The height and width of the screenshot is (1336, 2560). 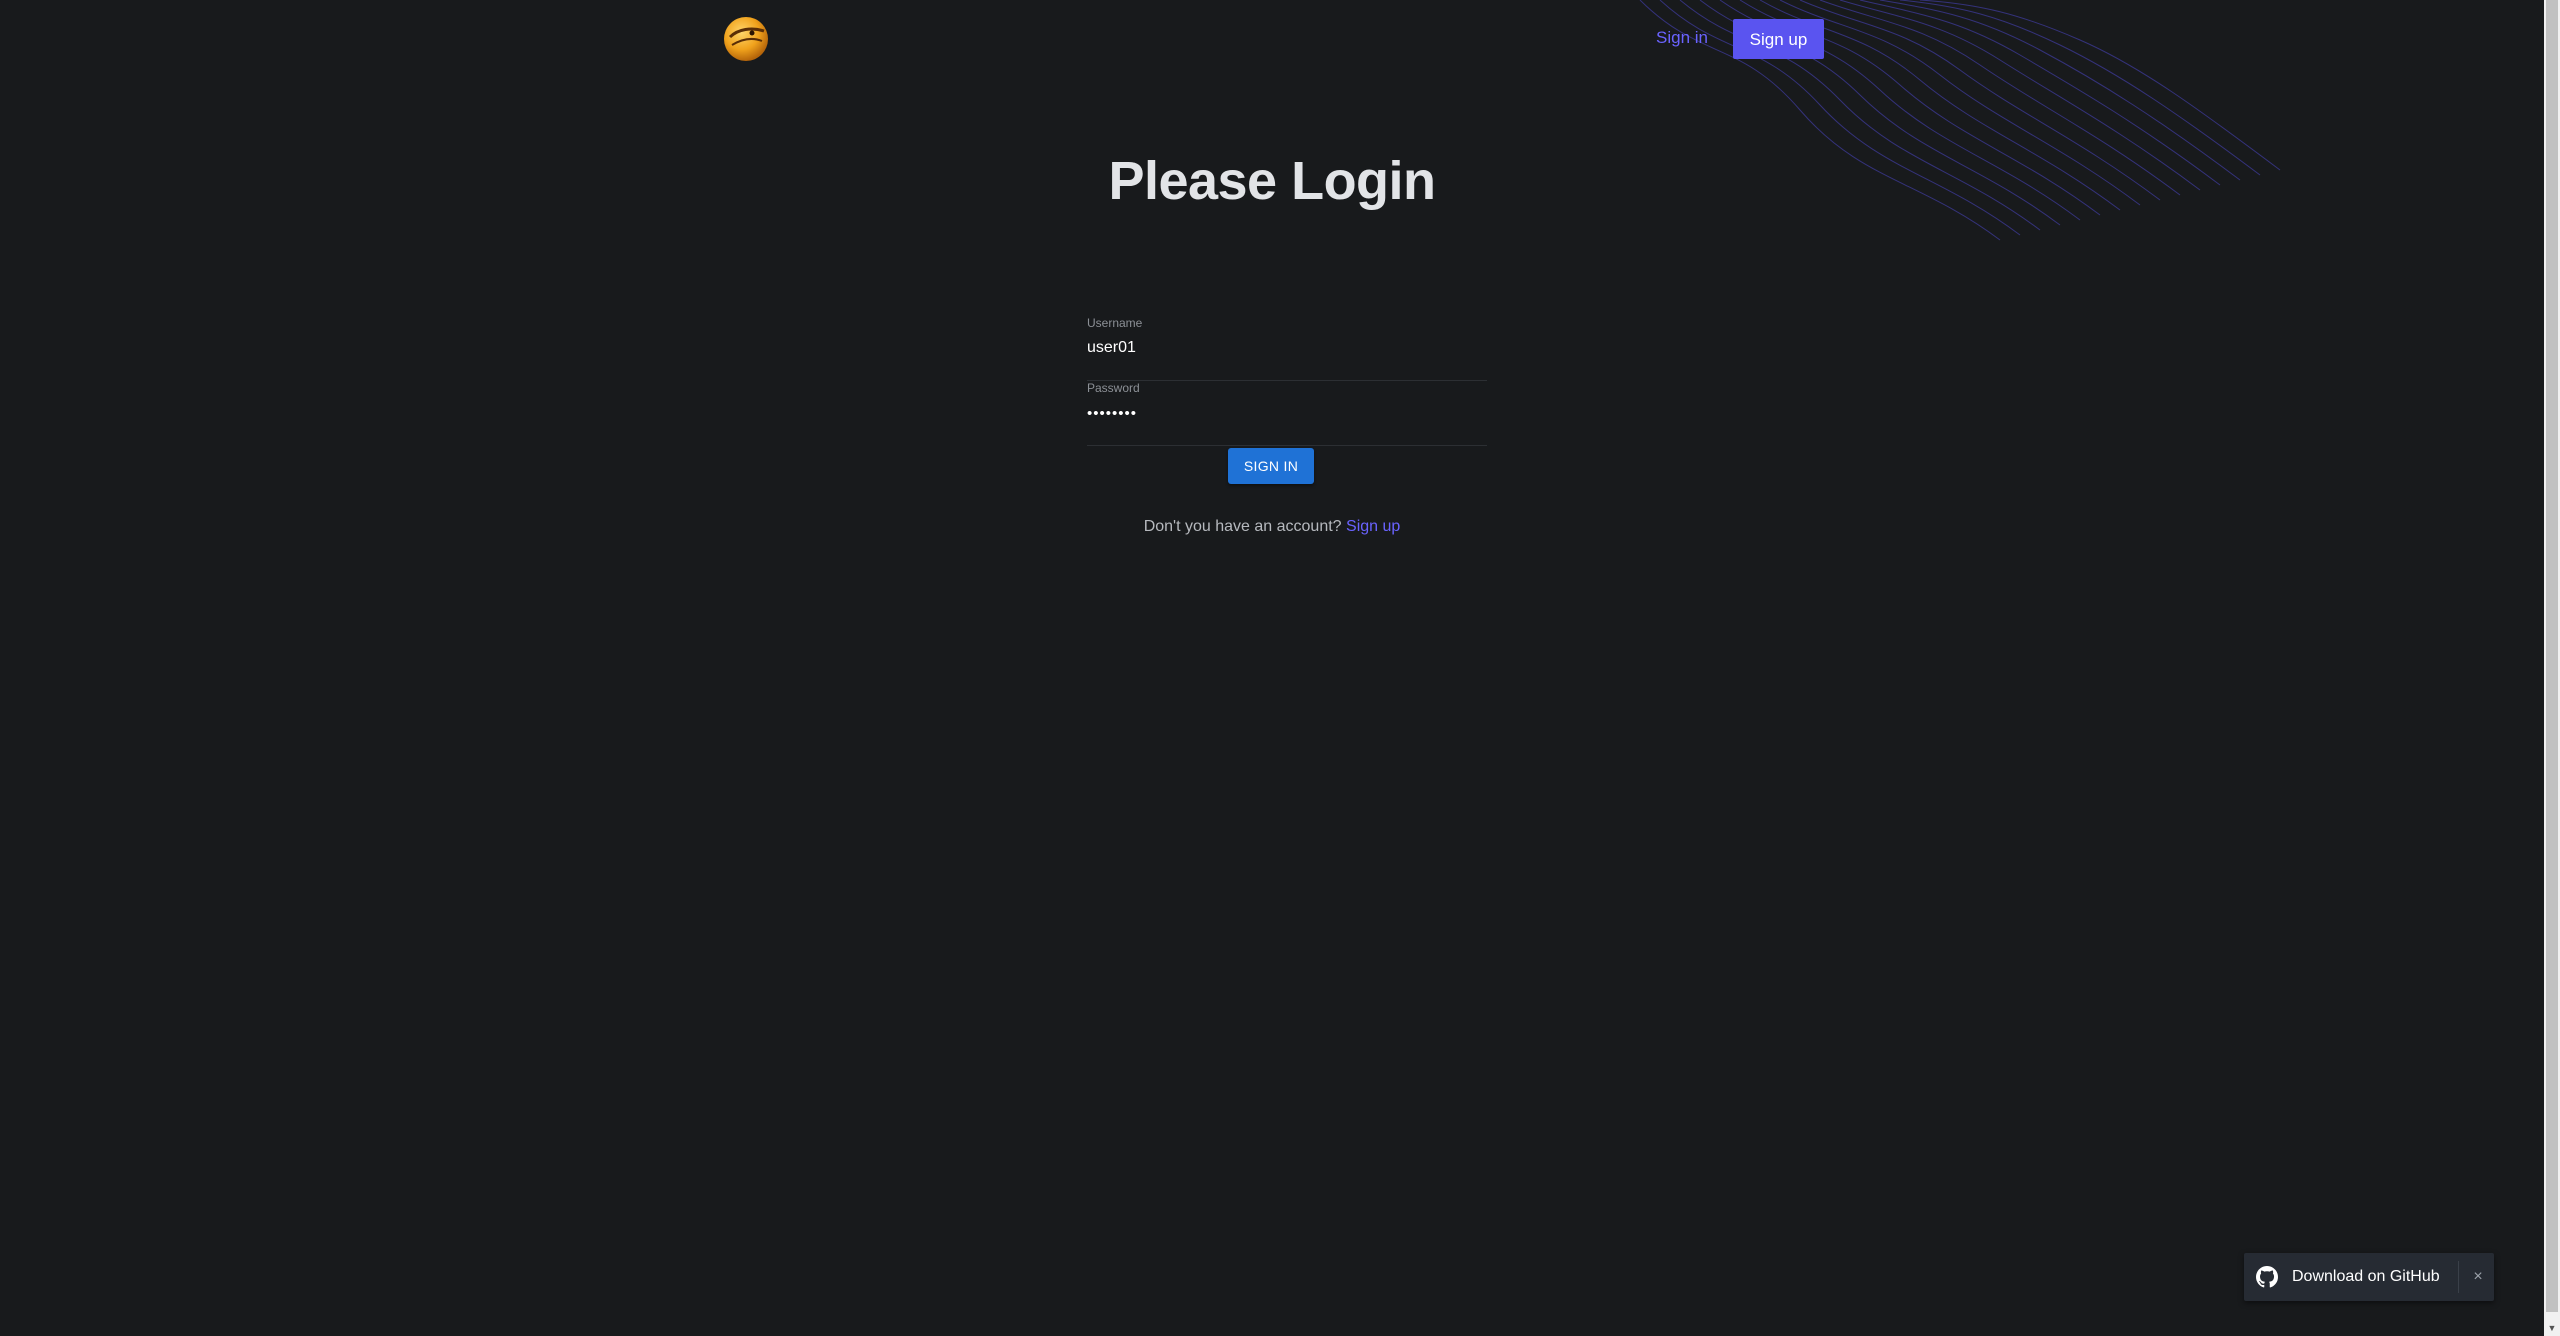 What do you see at coordinates (1682, 38) in the screenshot?
I see `nav-signin-link: Sign in` at bounding box center [1682, 38].